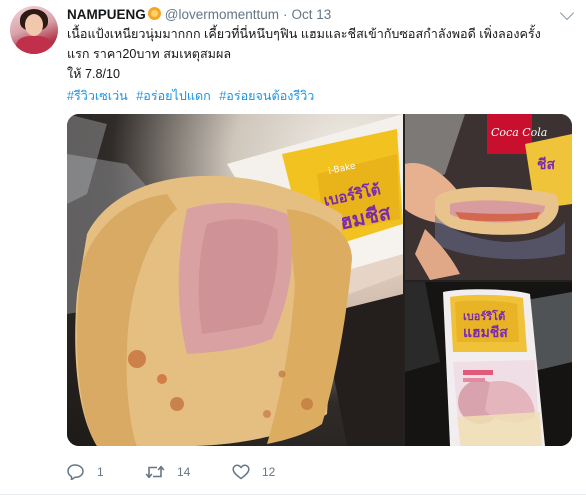 The height and width of the screenshot is (495, 586). I want to click on avatar, so click(34, 30).